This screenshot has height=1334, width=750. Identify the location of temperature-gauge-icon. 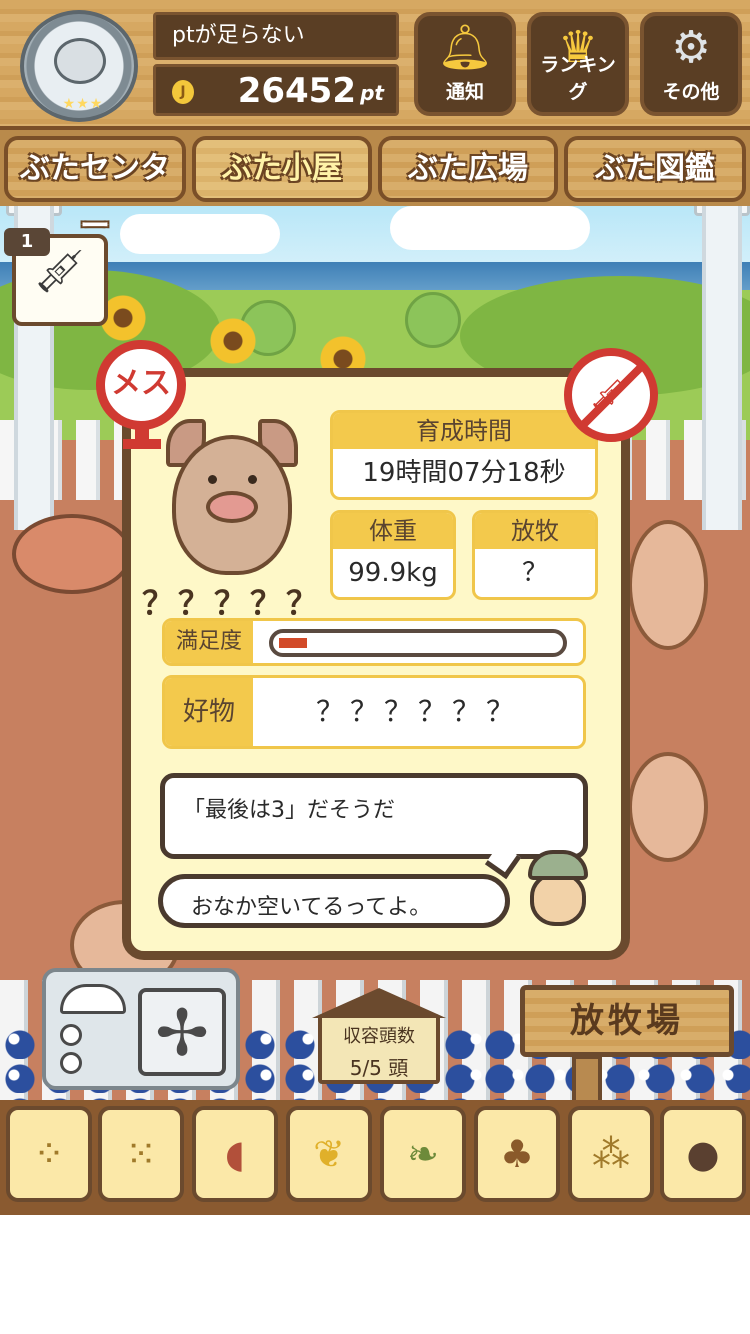
(93, 999).